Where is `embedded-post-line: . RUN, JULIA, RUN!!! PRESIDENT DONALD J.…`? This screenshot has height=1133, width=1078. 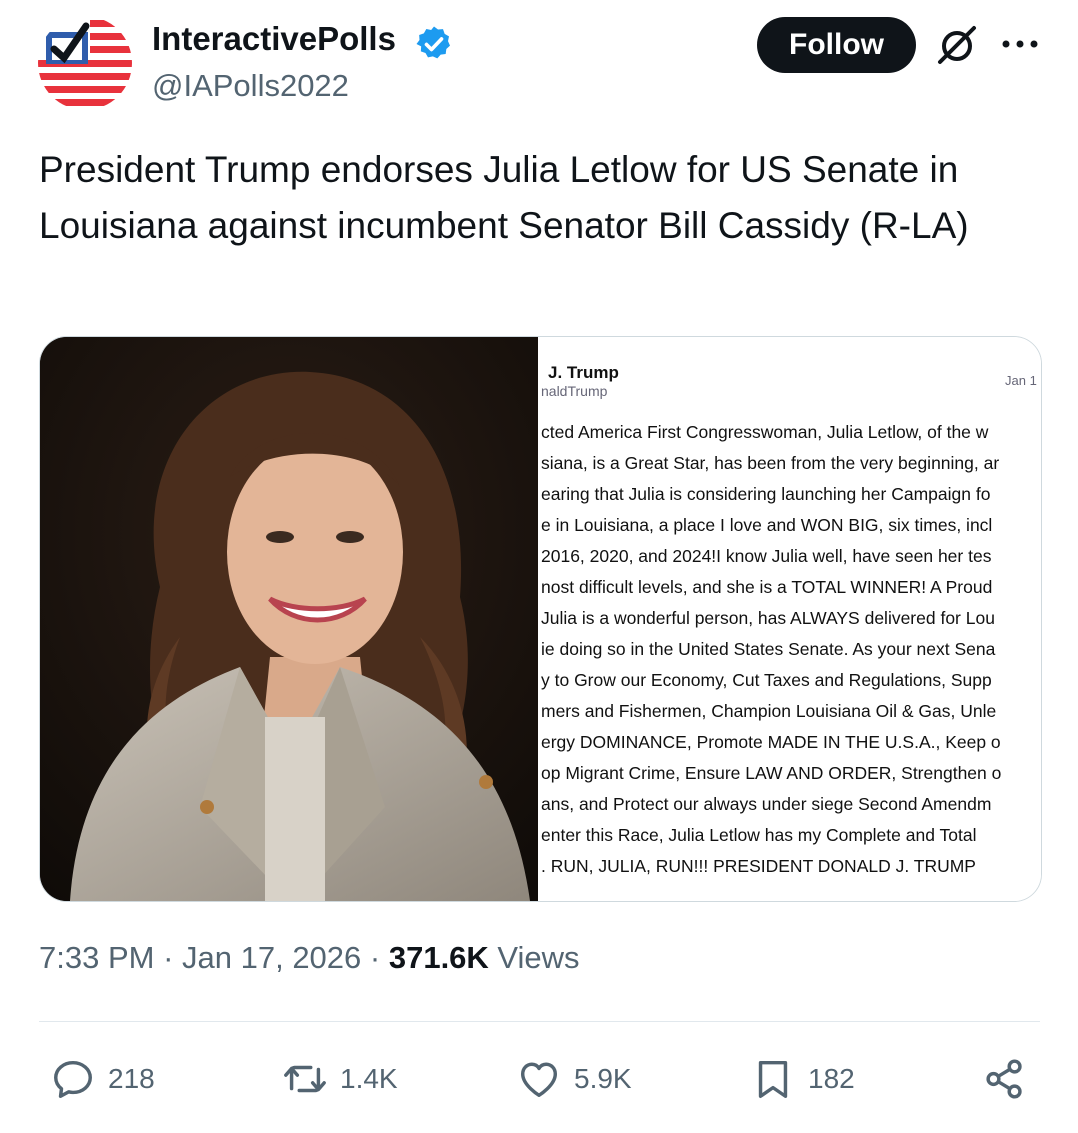 embedded-post-line: . RUN, JULIA, RUN!!! PRESIDENT DONALD J.… is located at coordinates (758, 866).